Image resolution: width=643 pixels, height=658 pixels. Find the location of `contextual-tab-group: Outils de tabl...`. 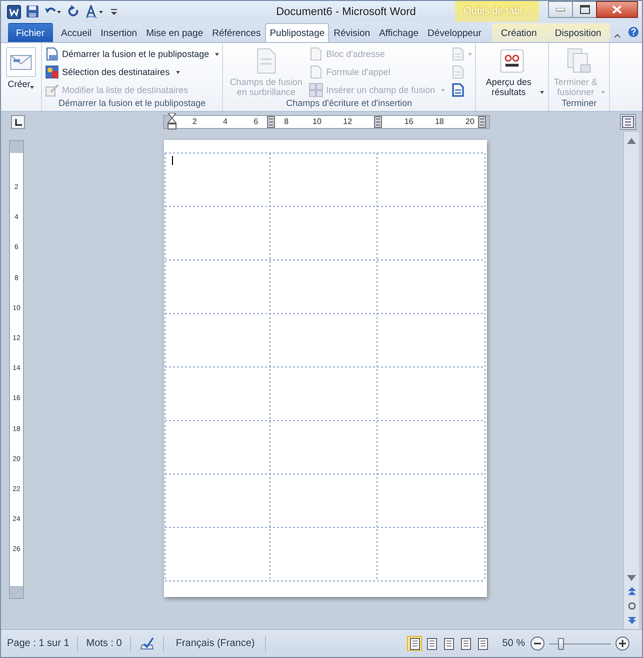

contextual-tab-group: Outils de tabl... is located at coordinates (497, 11).